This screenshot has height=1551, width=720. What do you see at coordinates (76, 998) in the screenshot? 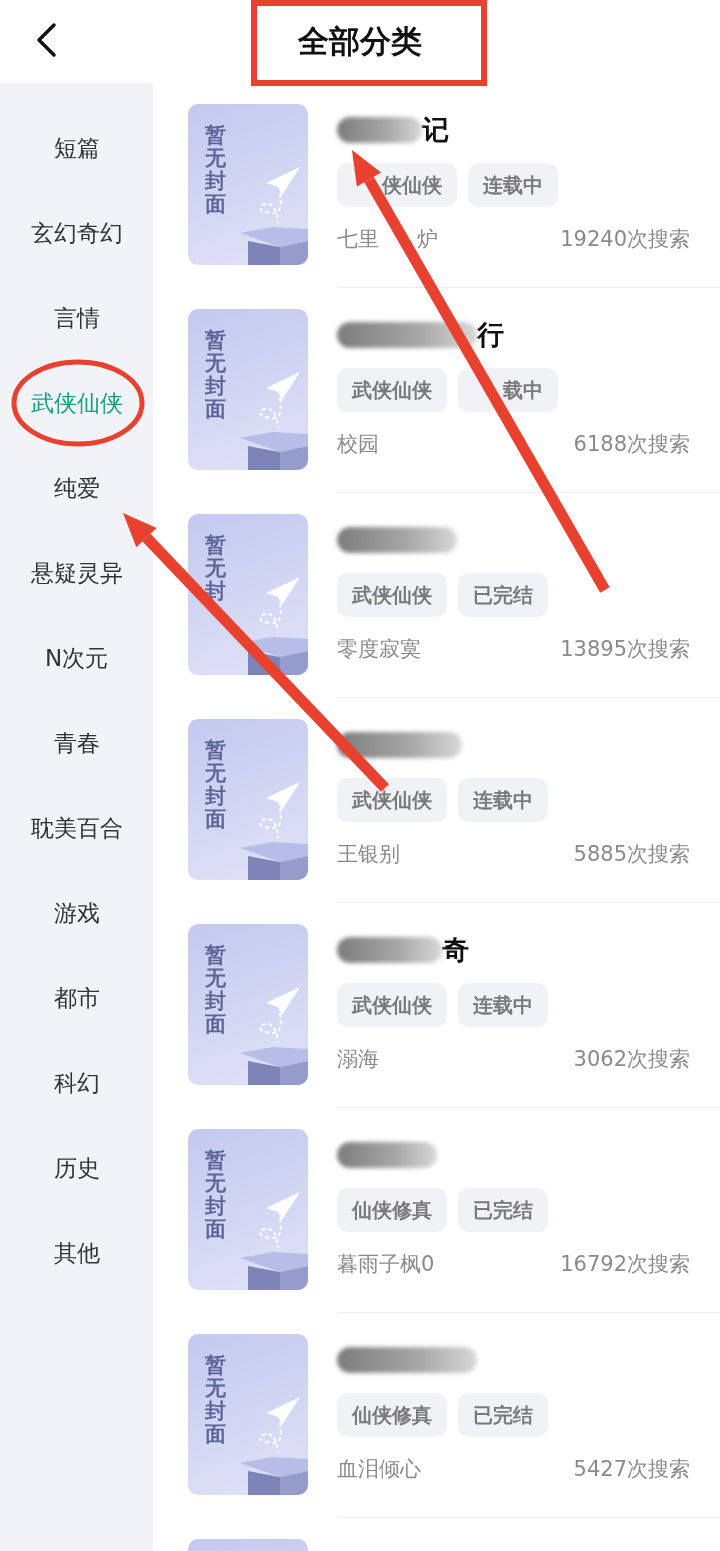
I see `category-item: 都市` at bounding box center [76, 998].